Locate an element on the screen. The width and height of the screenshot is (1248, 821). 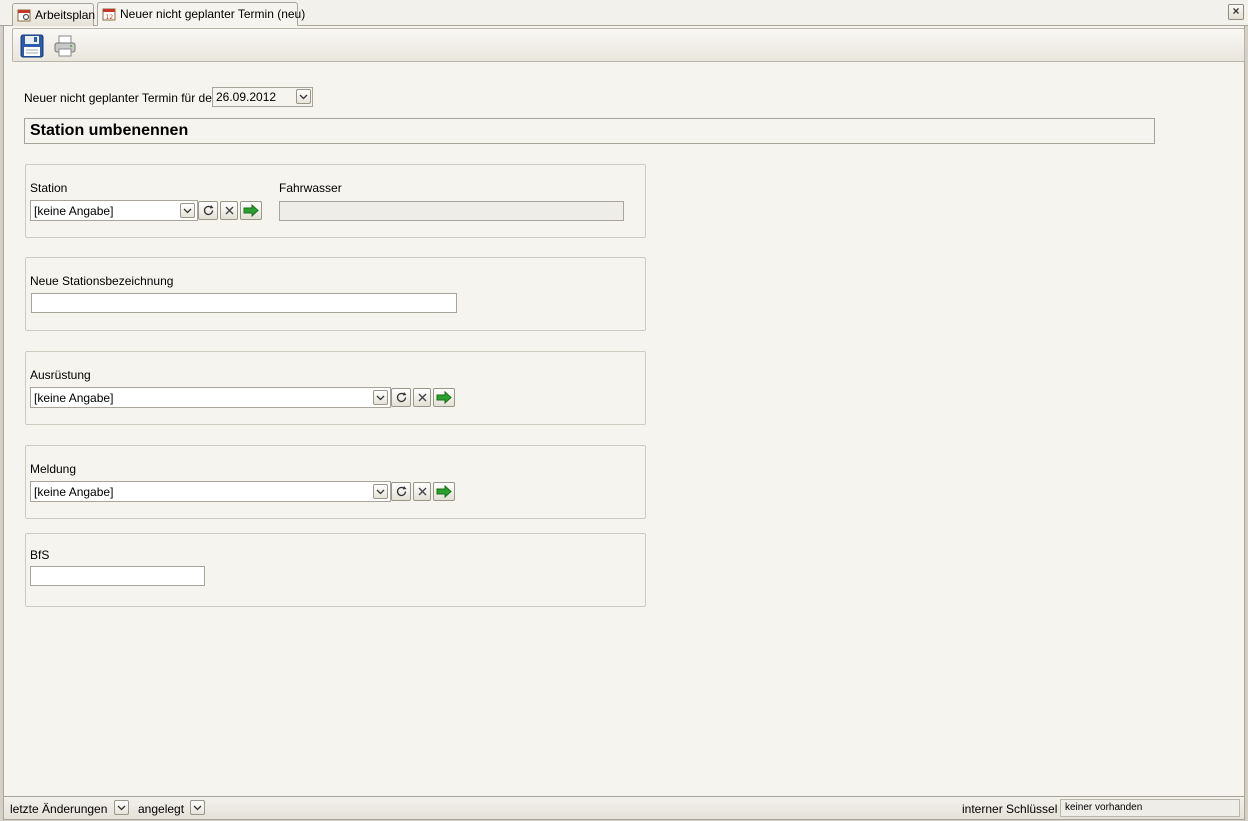
tab-neuer-termin: 12 Neuer nicht geplanter Termin (neu) is located at coordinates (201, 14).